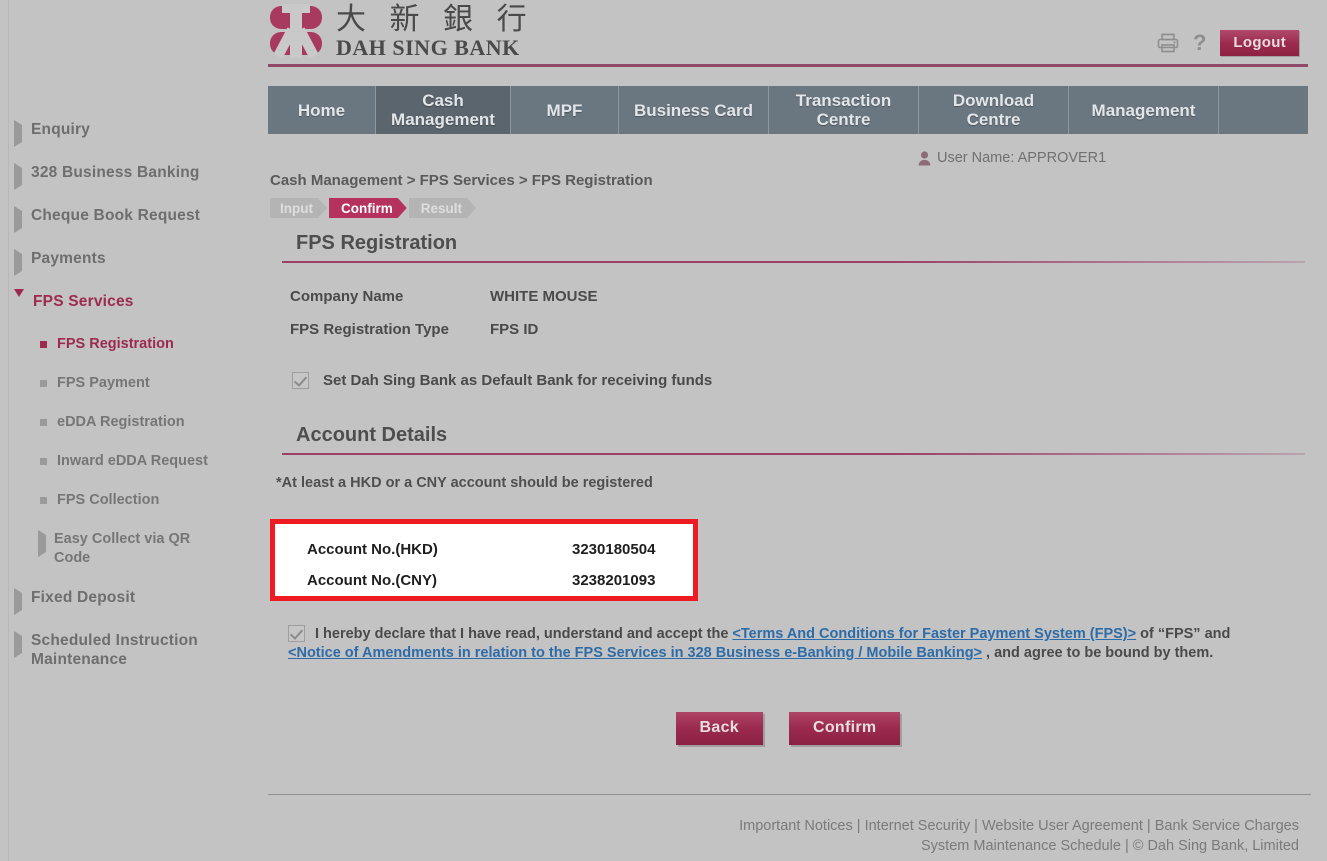  I want to click on bank-logo-text: 大 新 銀 行 DAH SING BANK, so click(435, 32).